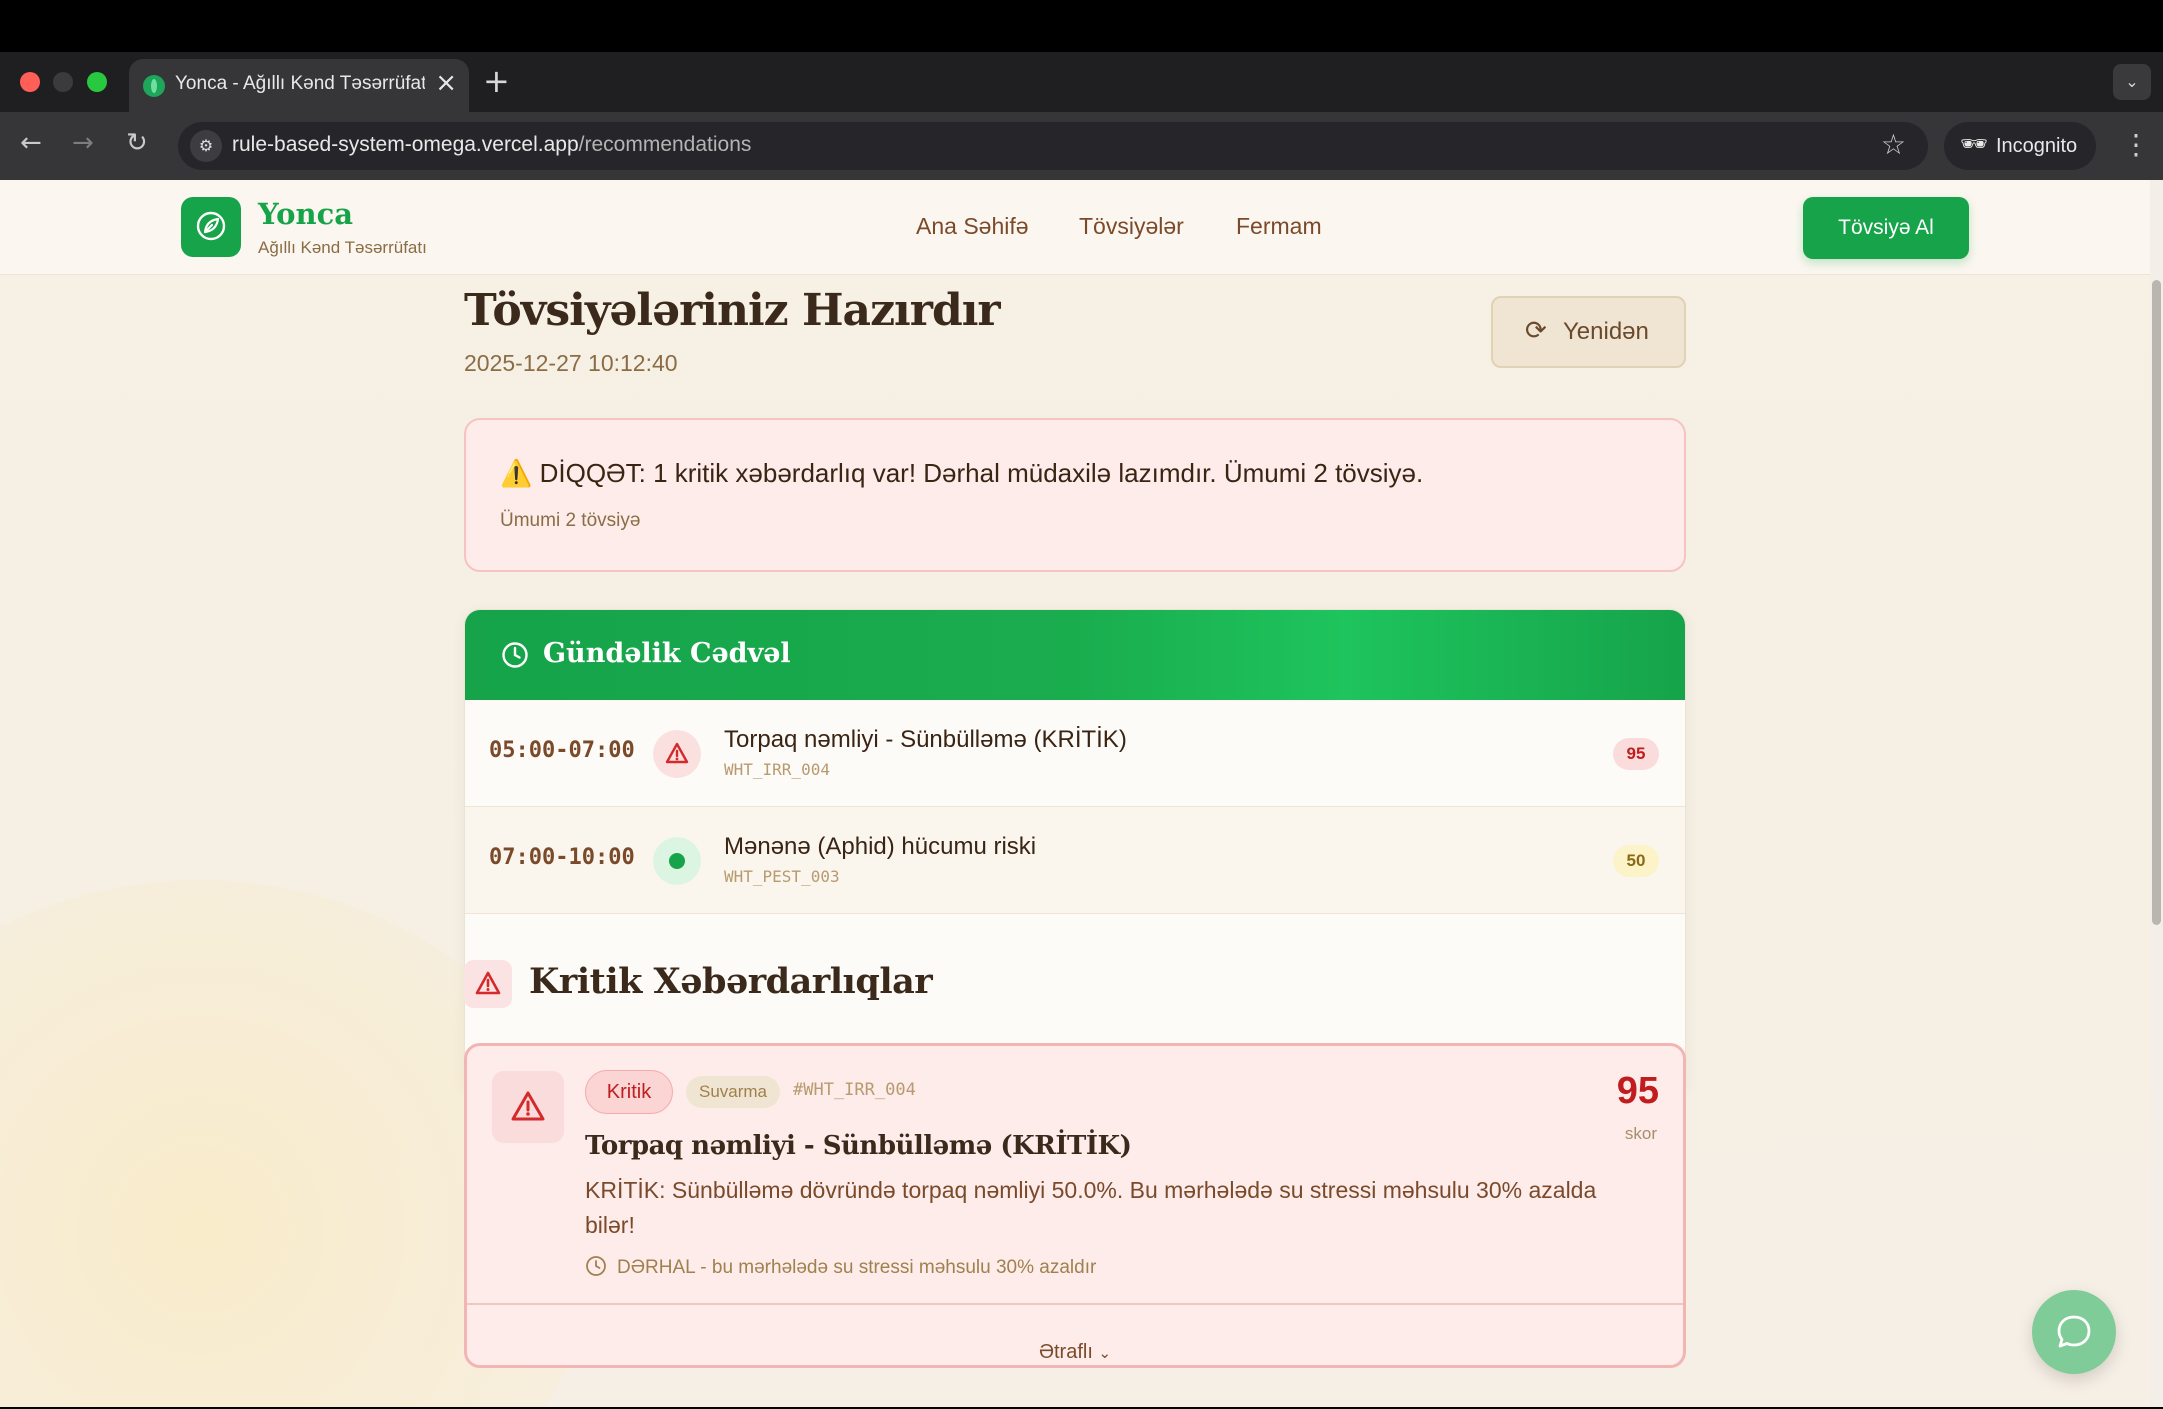 This screenshot has height=1409, width=2163. I want to click on chevron-down-icon: ⌄, so click(1105, 1353).